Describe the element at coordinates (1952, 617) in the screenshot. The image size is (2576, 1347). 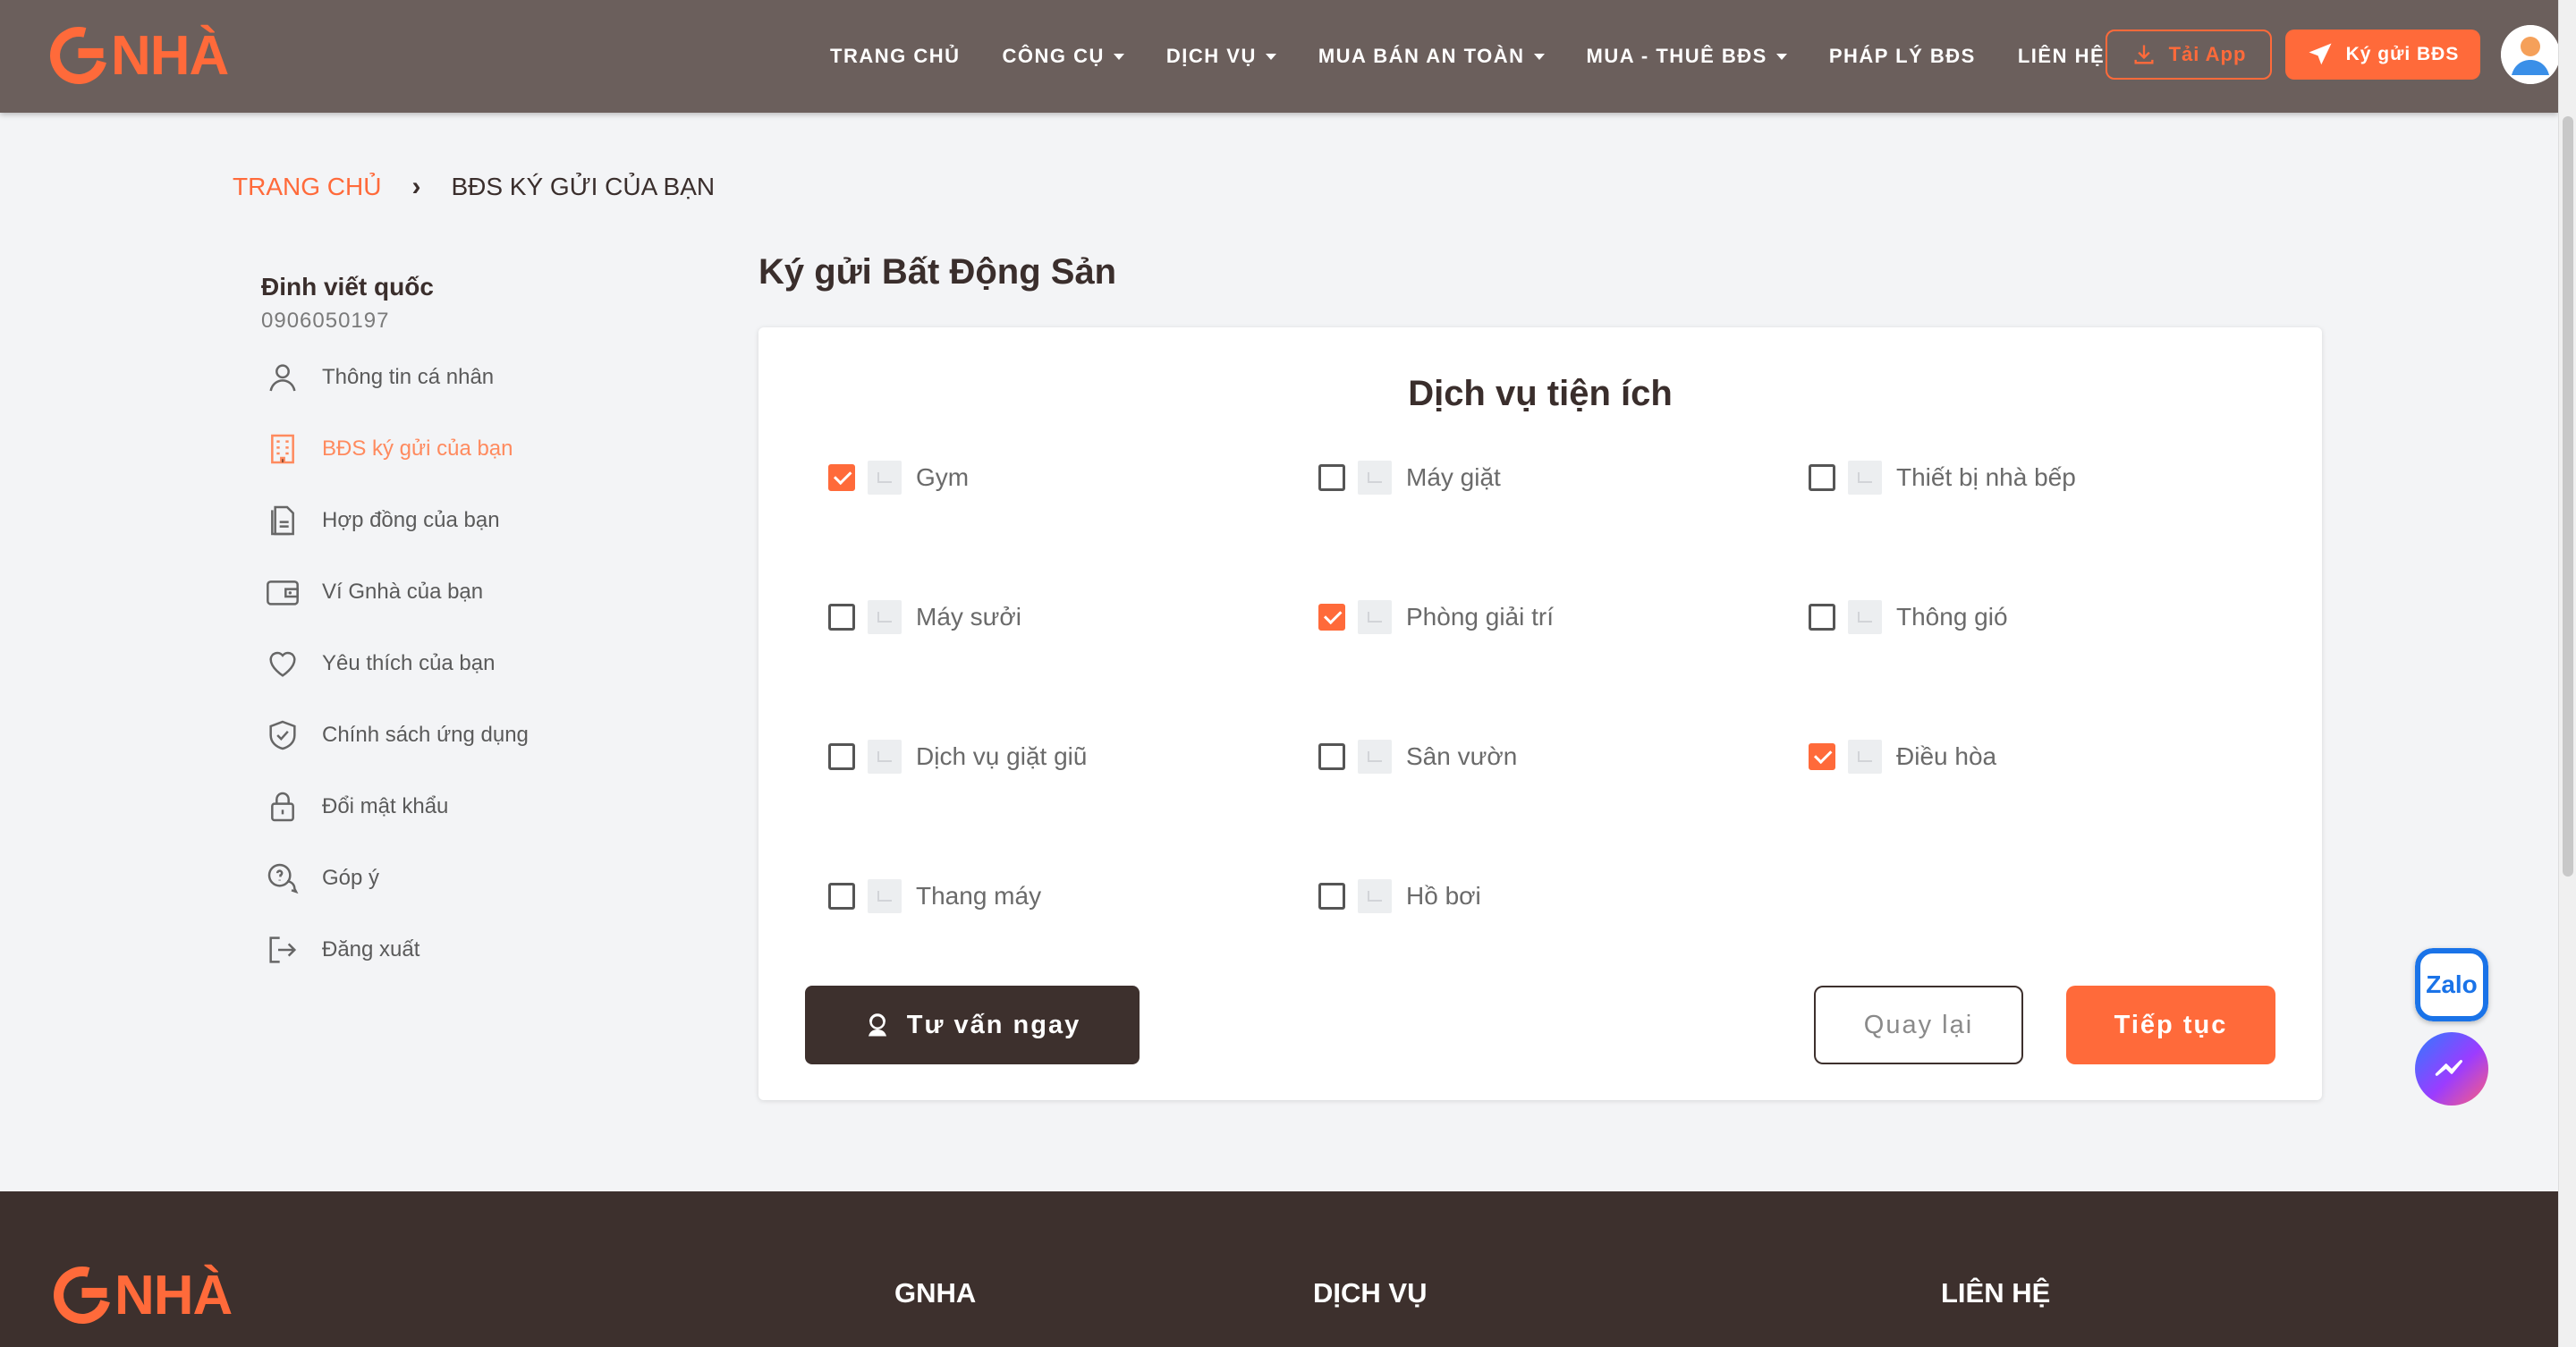
I see `amenity-label: Thông gió` at that location.